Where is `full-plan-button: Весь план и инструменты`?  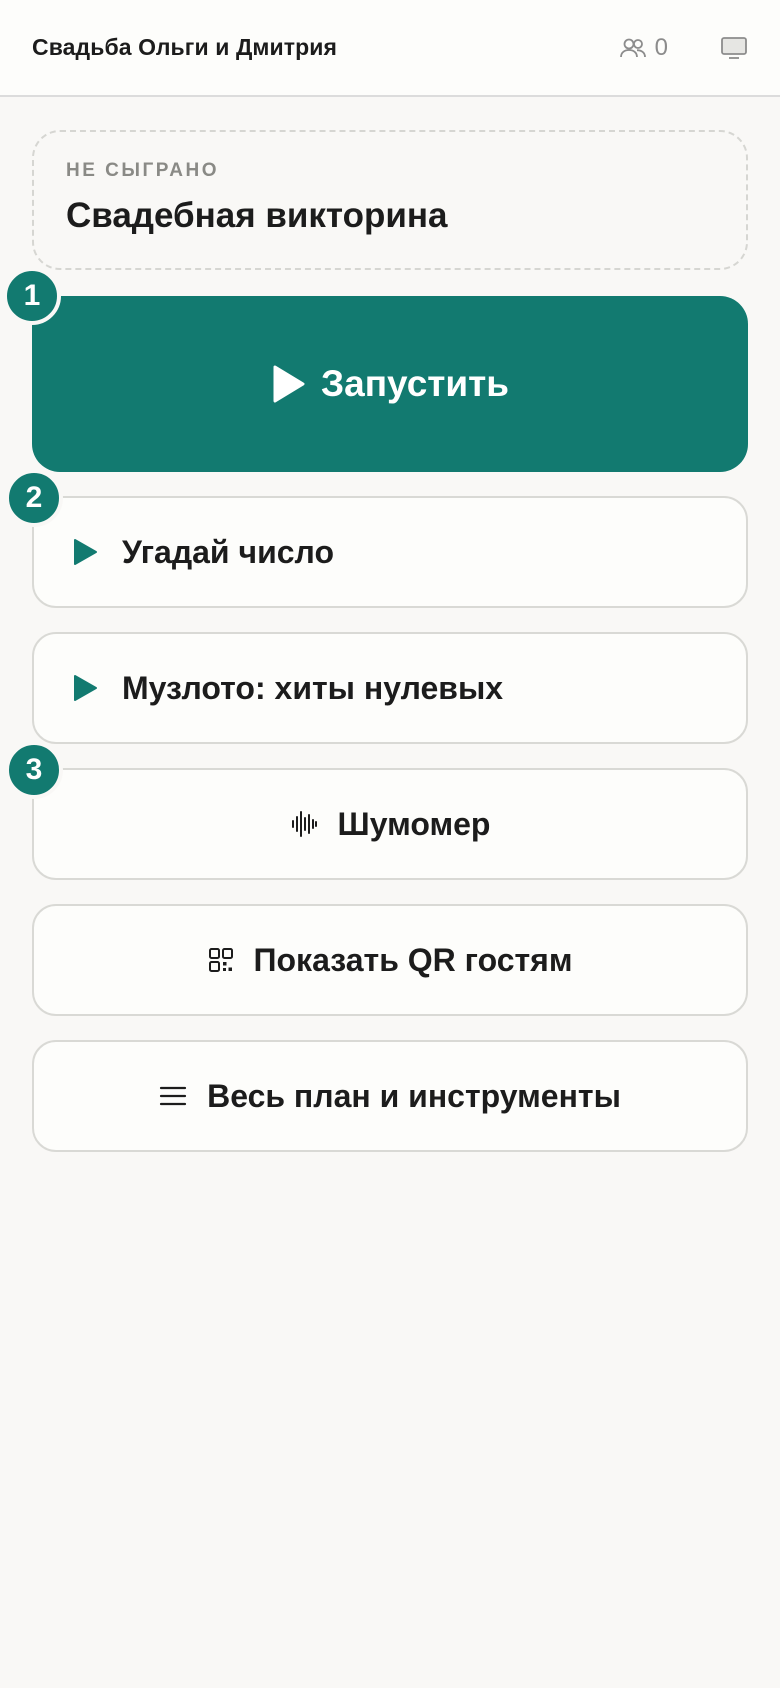
full-plan-button: Весь план и инструменты is located at coordinates (390, 1096).